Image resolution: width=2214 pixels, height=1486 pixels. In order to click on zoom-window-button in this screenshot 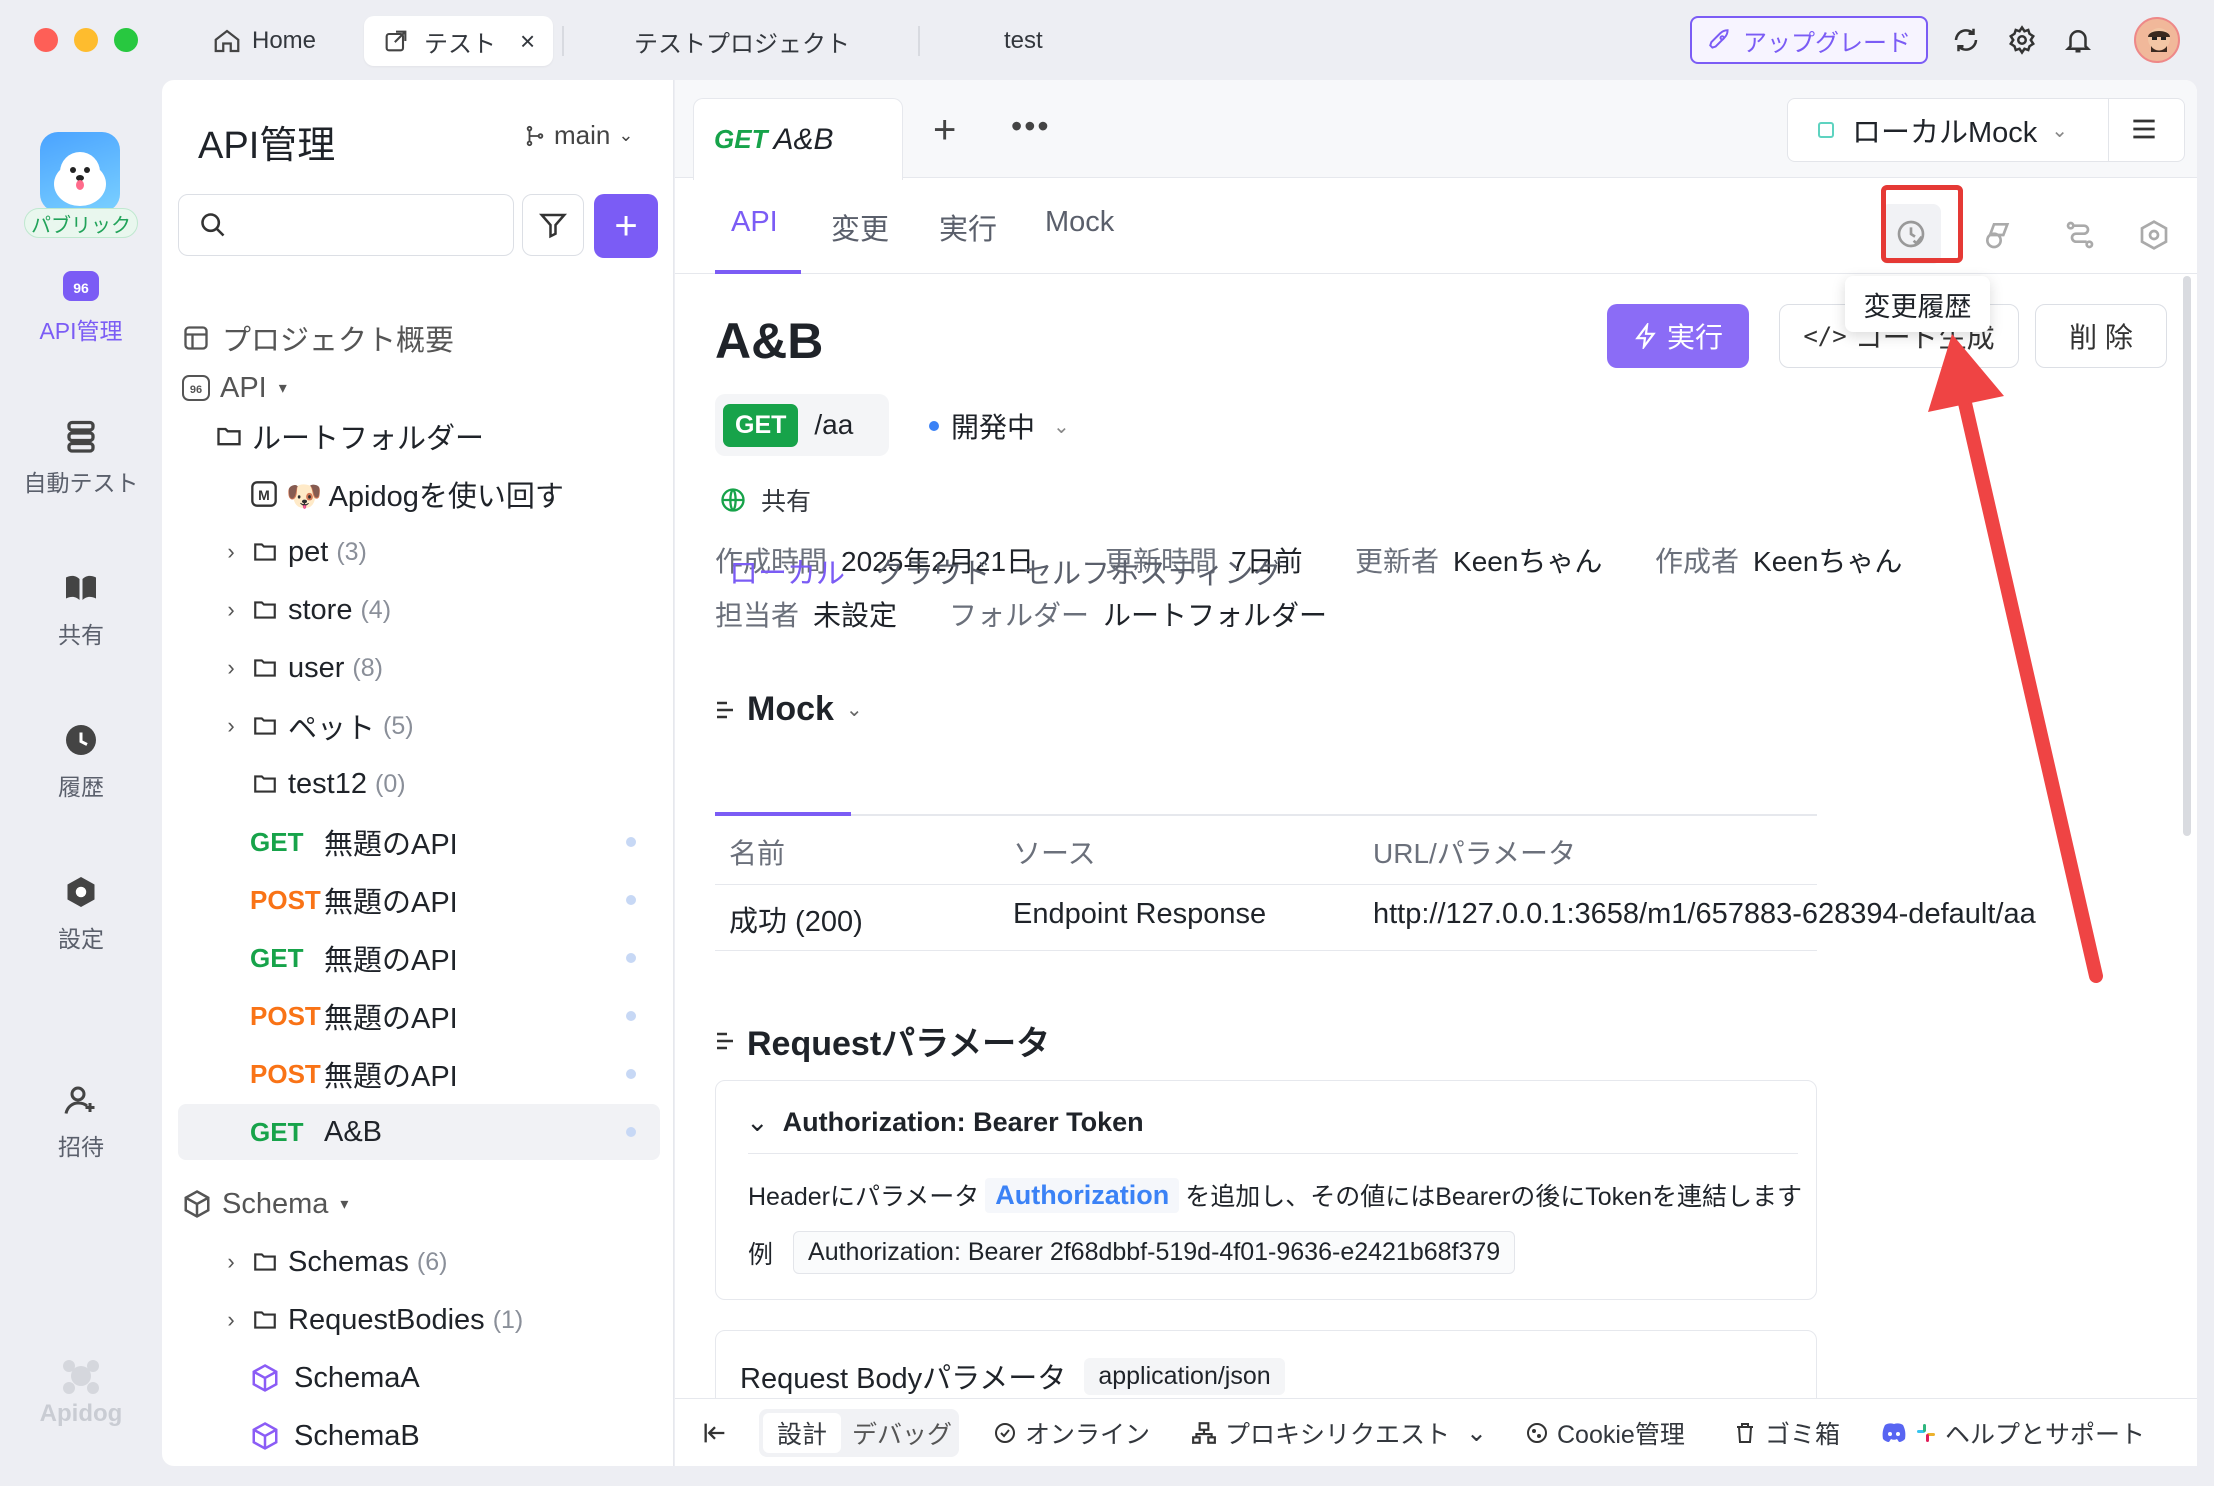, I will do `click(126, 40)`.